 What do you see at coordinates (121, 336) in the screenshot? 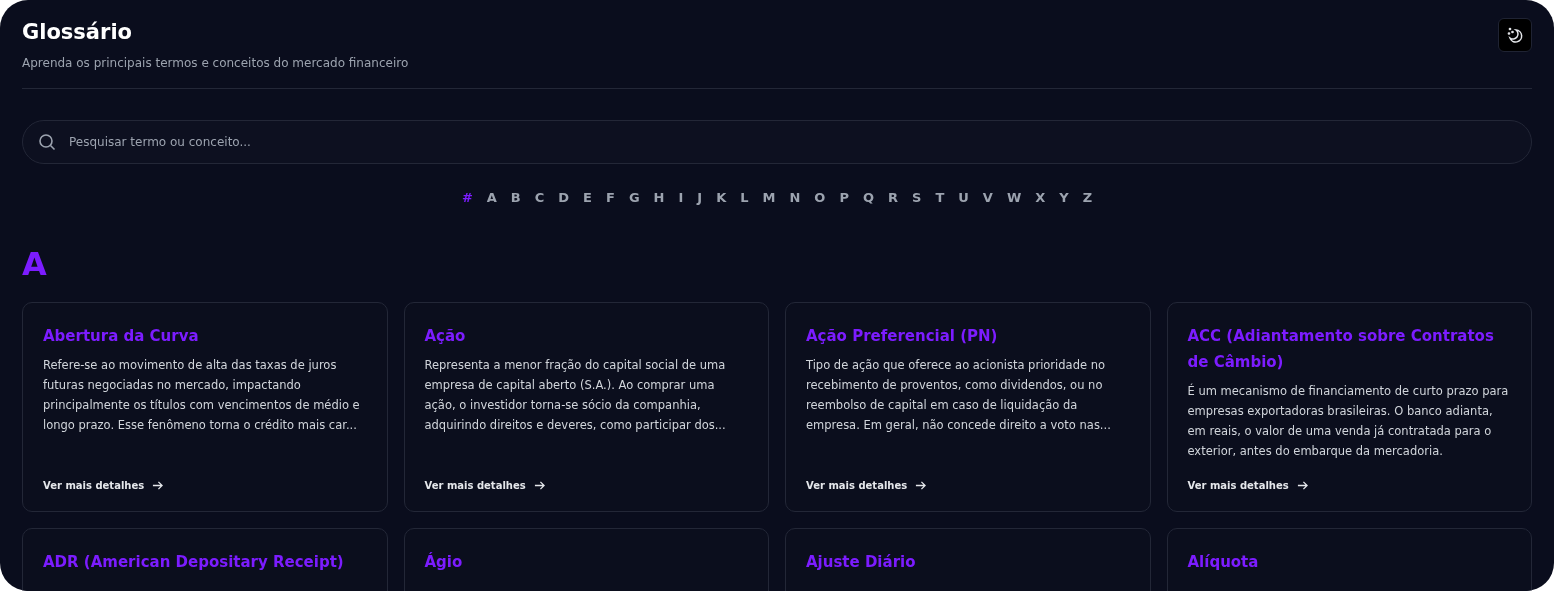
I see `term-title: Abertura da Curva` at bounding box center [121, 336].